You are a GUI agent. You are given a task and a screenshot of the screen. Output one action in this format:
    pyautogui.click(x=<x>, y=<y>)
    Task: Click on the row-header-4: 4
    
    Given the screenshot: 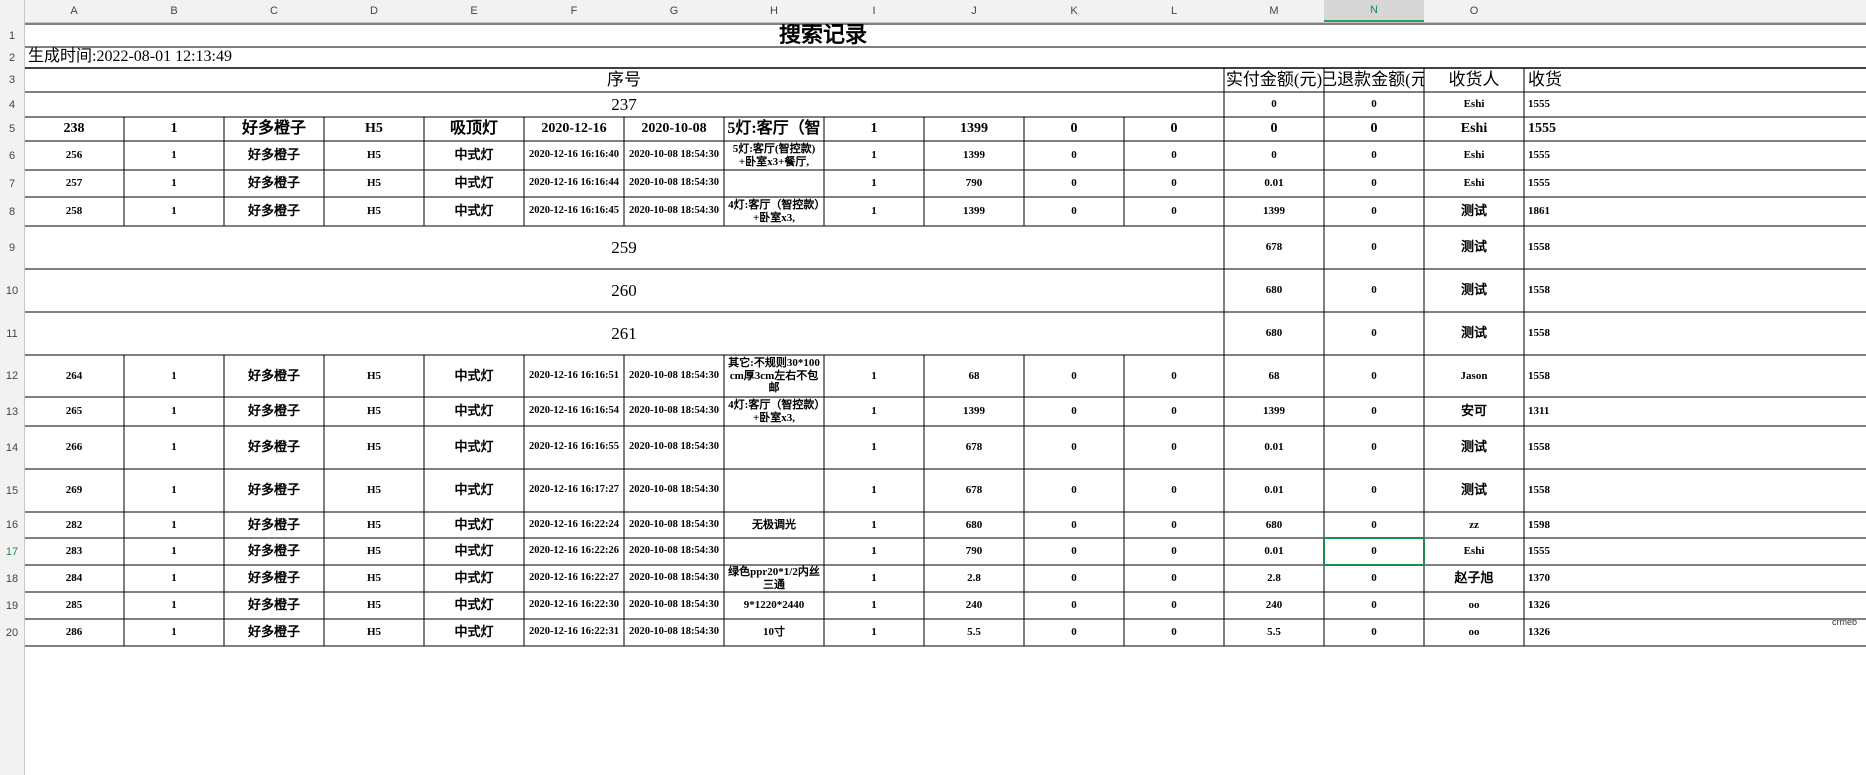 What is the action you would take?
    pyautogui.click(x=12, y=104)
    